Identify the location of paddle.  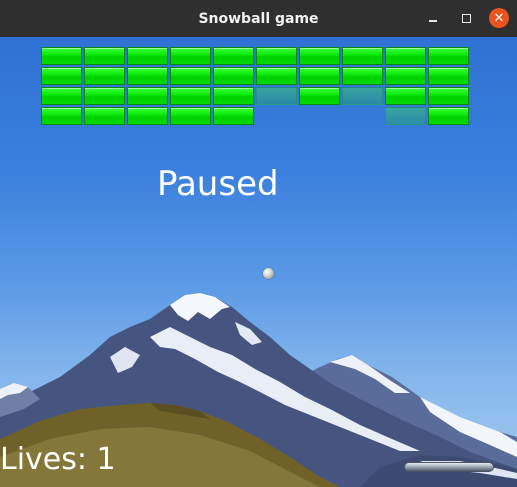
(449, 467).